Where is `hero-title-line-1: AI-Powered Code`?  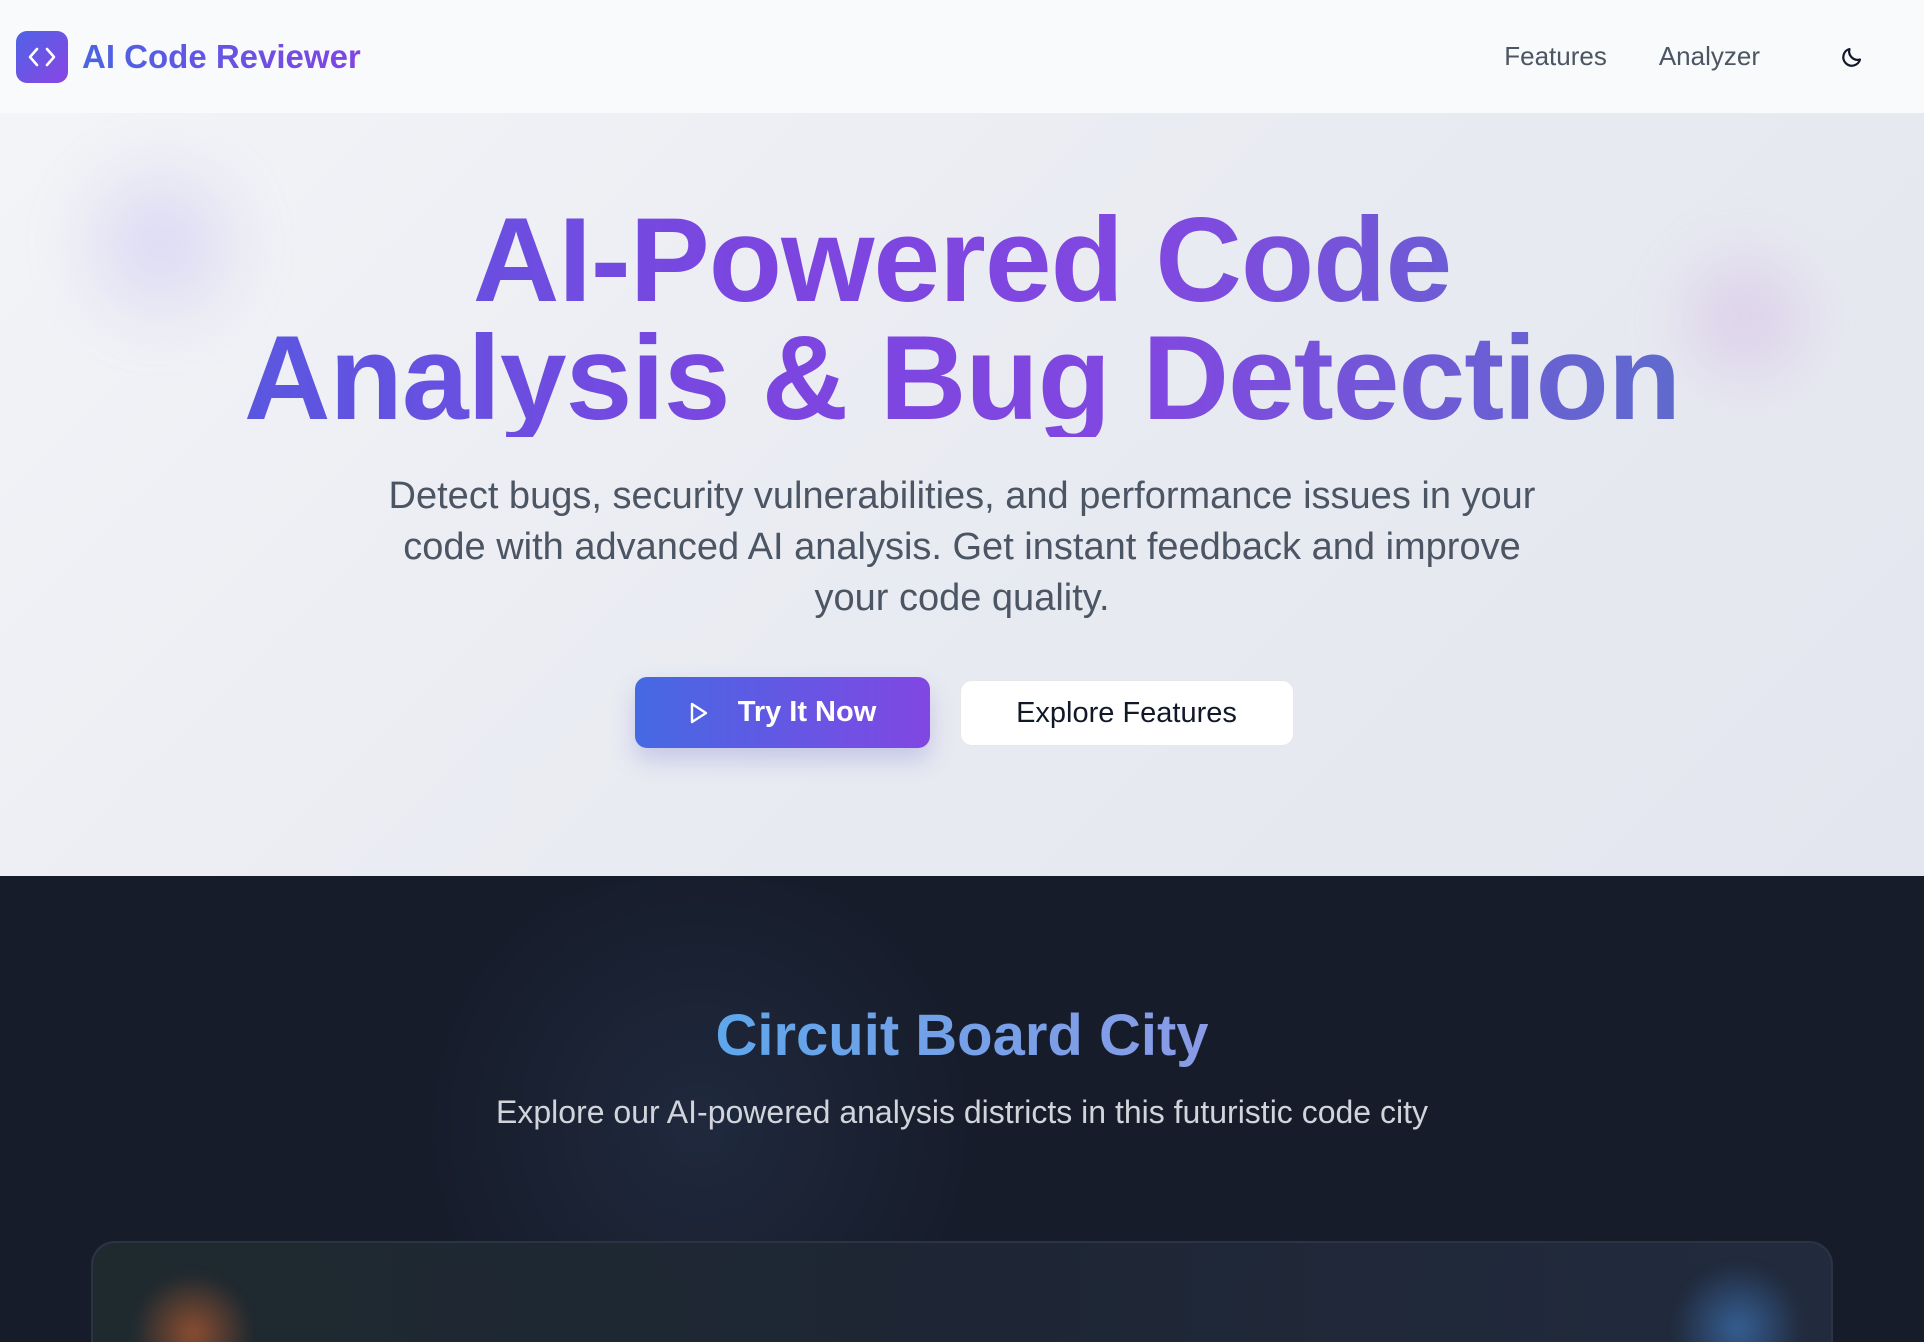
hero-title-line-1: AI-Powered Code is located at coordinates (962, 260).